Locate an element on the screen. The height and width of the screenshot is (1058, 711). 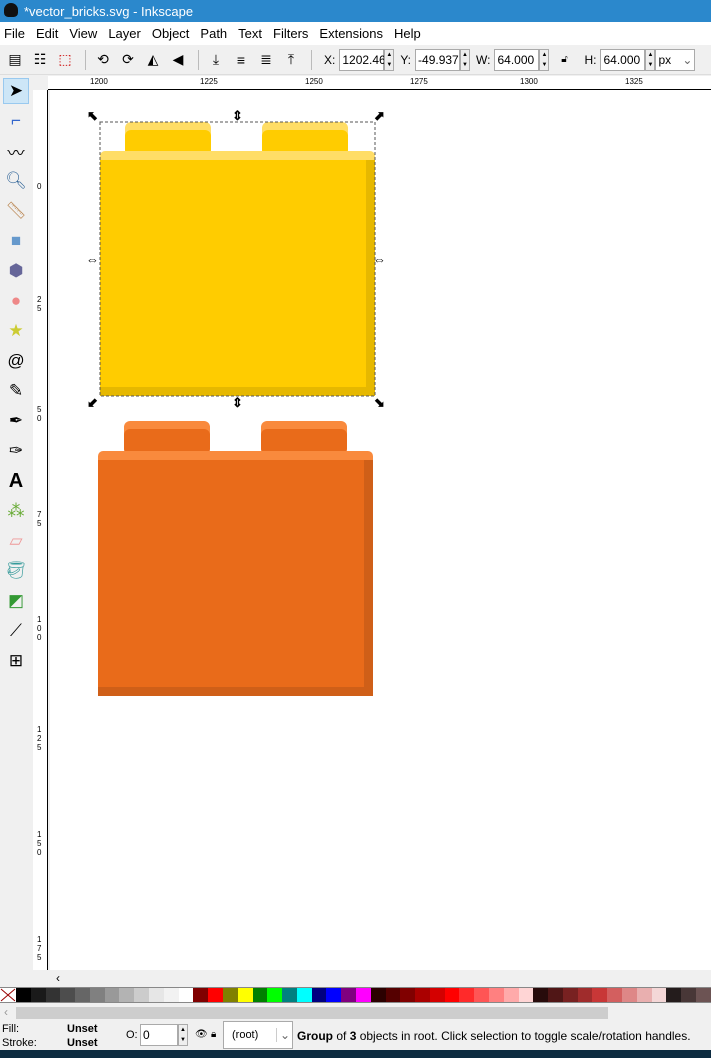
palette-scrollbar: ‹ is located at coordinates (355, 1013).